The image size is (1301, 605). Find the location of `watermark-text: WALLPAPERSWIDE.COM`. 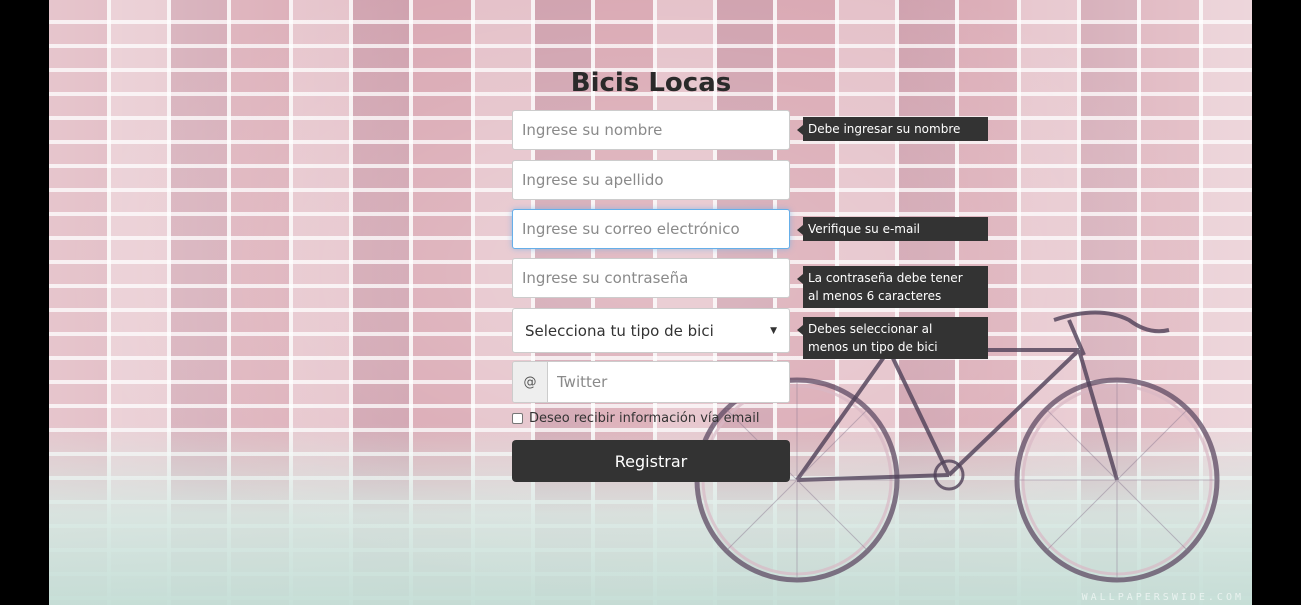

watermark-text: WALLPAPERSWIDE.COM is located at coordinates (1162, 597).